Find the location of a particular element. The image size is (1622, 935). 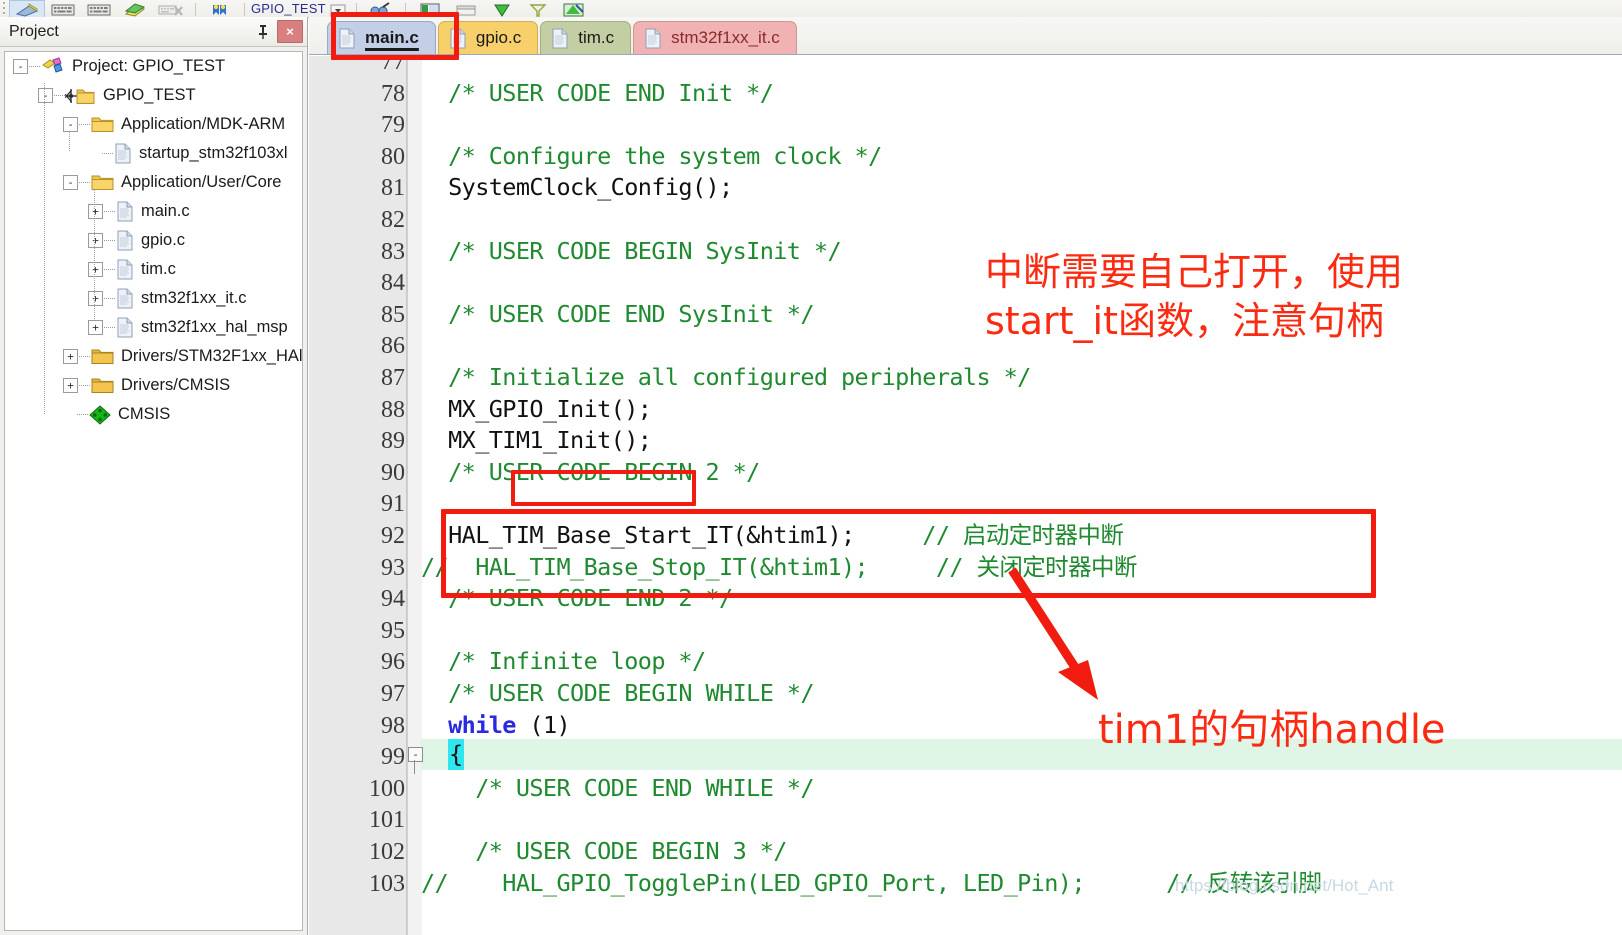

tree-item-tim-c: + tim.c is located at coordinates (153, 269).